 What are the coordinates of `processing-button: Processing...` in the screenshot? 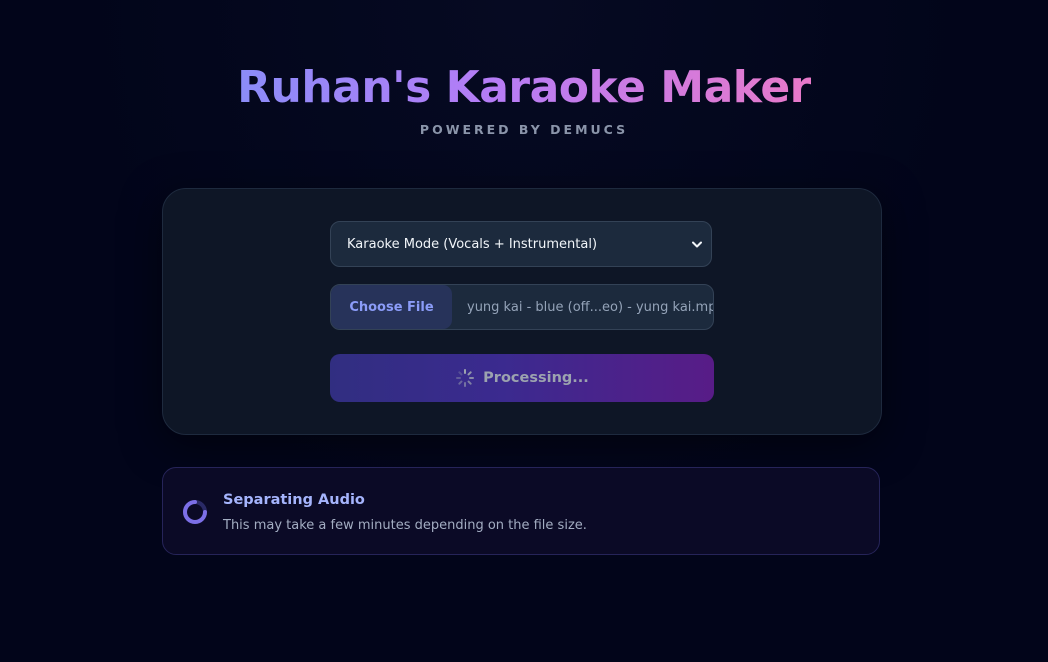 It's located at (522, 378).